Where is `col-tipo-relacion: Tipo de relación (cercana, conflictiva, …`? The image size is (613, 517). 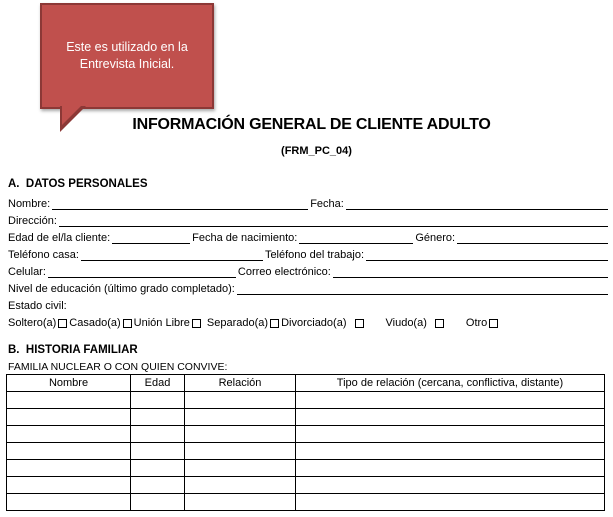
col-tipo-relacion: Tipo de relación (cercana, conflictiva, … is located at coordinates (450, 383).